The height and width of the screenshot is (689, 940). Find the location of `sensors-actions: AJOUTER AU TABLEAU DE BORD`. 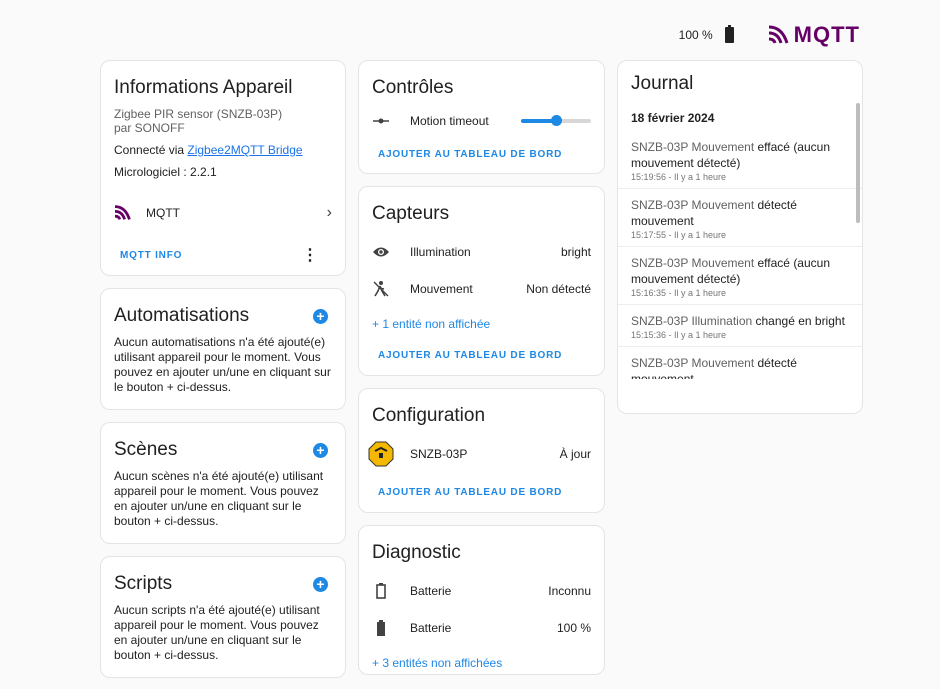

sensors-actions: AJOUTER AU TABLEAU DE BORD is located at coordinates (481, 355).